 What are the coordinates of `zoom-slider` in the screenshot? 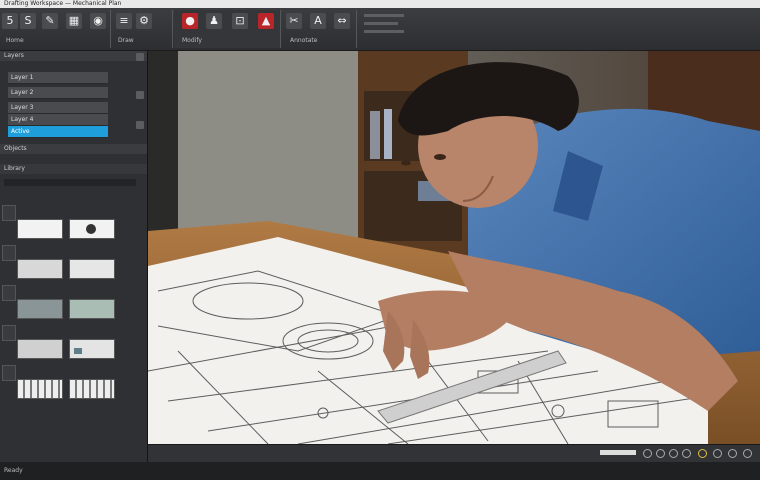 It's located at (618, 452).